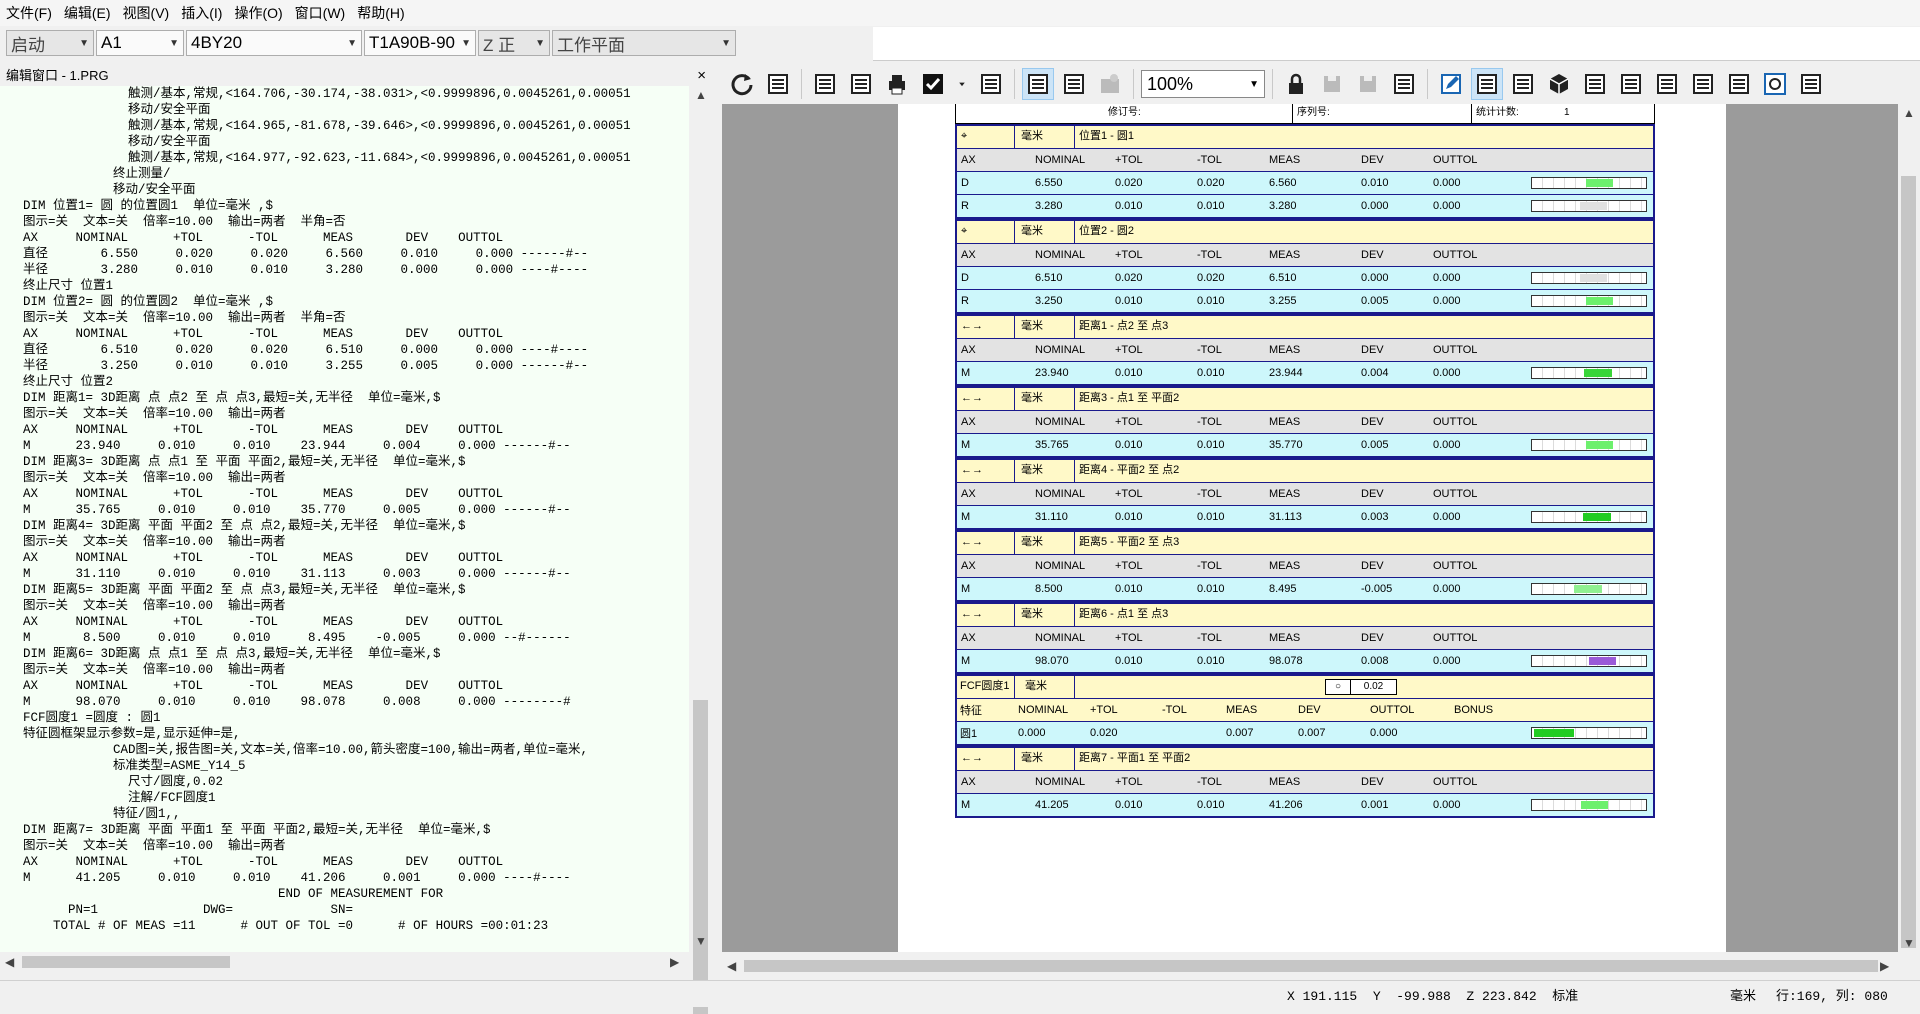 The height and width of the screenshot is (1014, 1920). What do you see at coordinates (965, 278) in the screenshot?
I see `cell-ax: D` at bounding box center [965, 278].